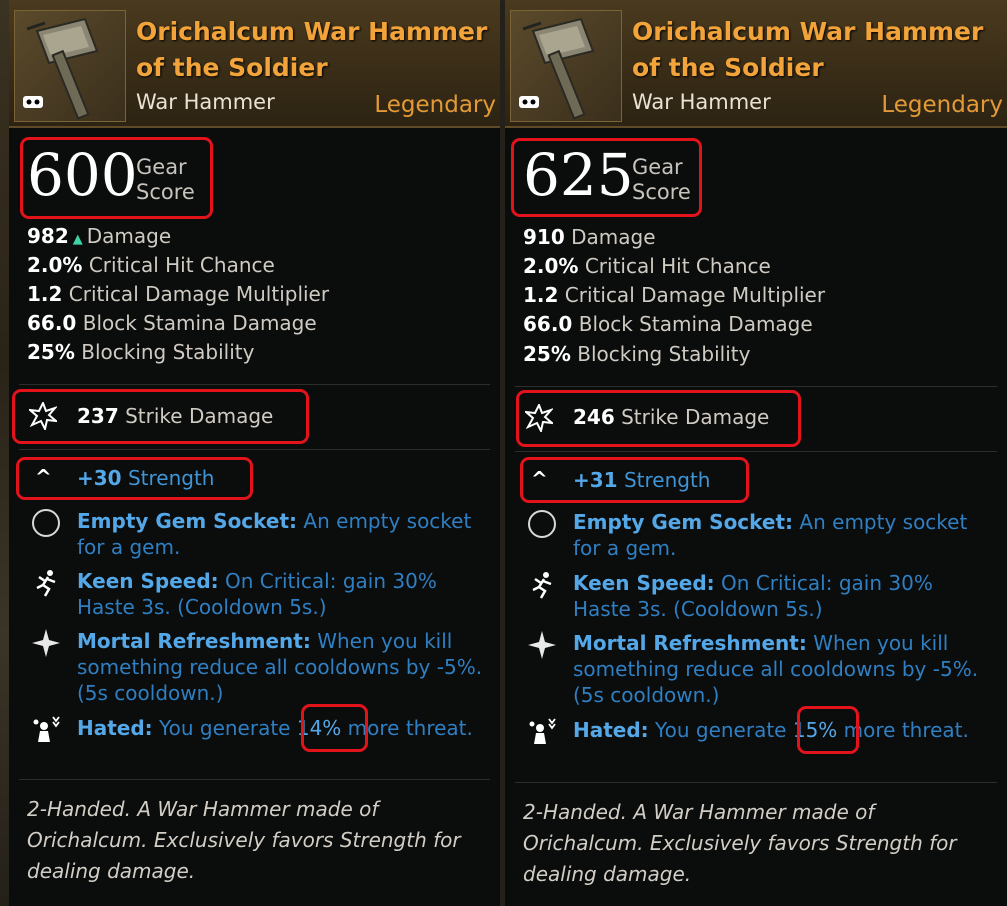 The height and width of the screenshot is (906, 1007). What do you see at coordinates (4, 453) in the screenshot?
I see `background-edge` at bounding box center [4, 453].